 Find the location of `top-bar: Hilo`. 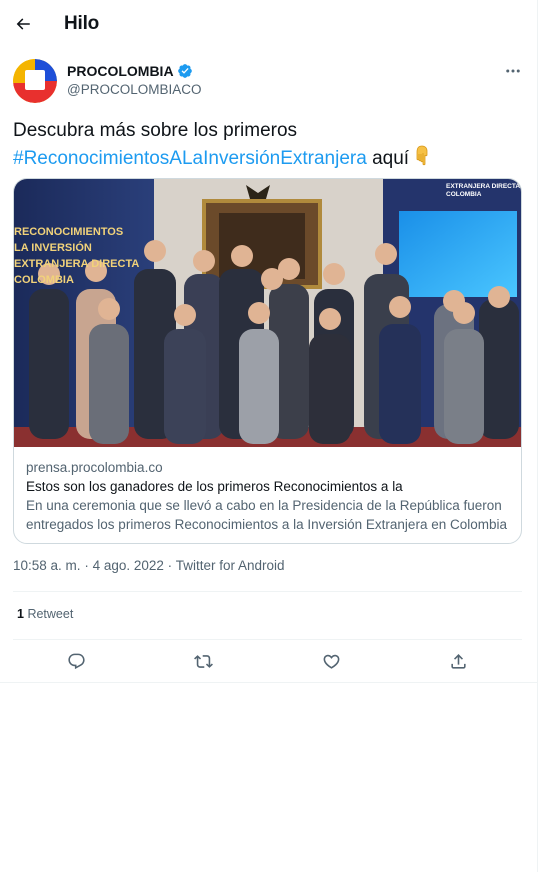

top-bar: Hilo is located at coordinates (269, 25).